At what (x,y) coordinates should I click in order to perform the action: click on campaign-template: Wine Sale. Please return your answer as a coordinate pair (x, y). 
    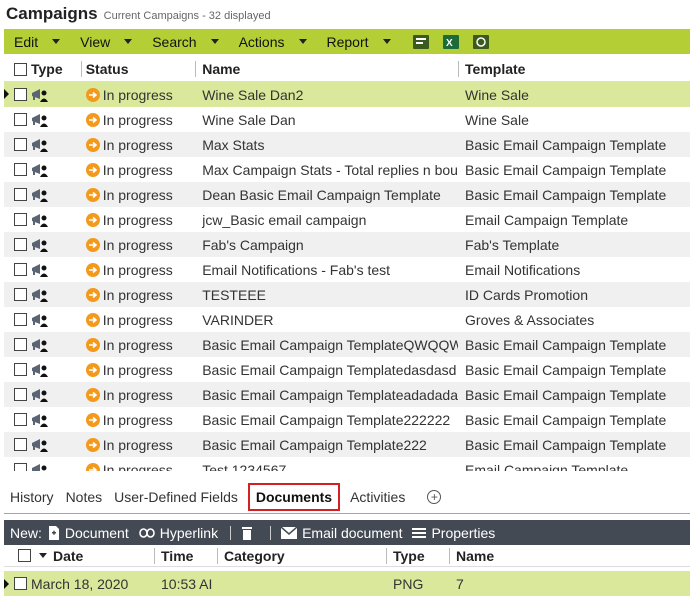
    Looking at the image, I should click on (497, 119).